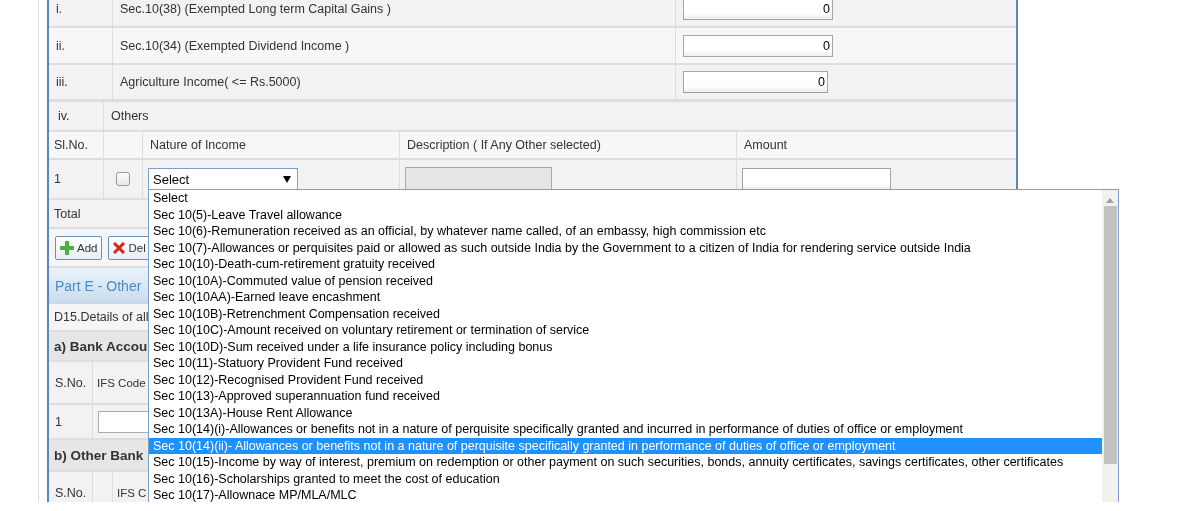 The image size is (1190, 511). Describe the element at coordinates (255, 8) in the screenshot. I see `income-label: Sec.10(38) (Exempted Long term Capital Gains )` at that location.